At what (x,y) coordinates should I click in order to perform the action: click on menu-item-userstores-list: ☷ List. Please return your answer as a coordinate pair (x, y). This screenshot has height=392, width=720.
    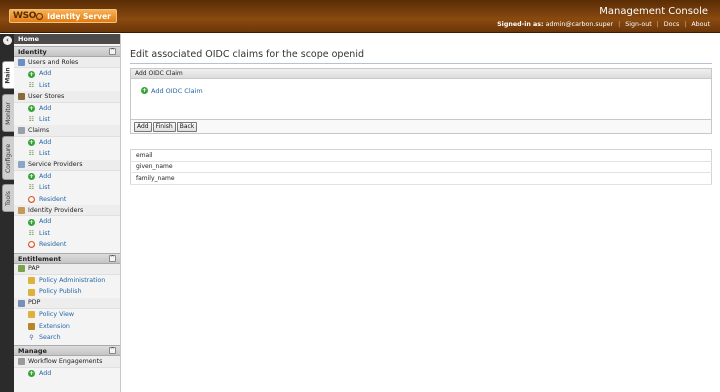
    Looking at the image, I should click on (67, 119).